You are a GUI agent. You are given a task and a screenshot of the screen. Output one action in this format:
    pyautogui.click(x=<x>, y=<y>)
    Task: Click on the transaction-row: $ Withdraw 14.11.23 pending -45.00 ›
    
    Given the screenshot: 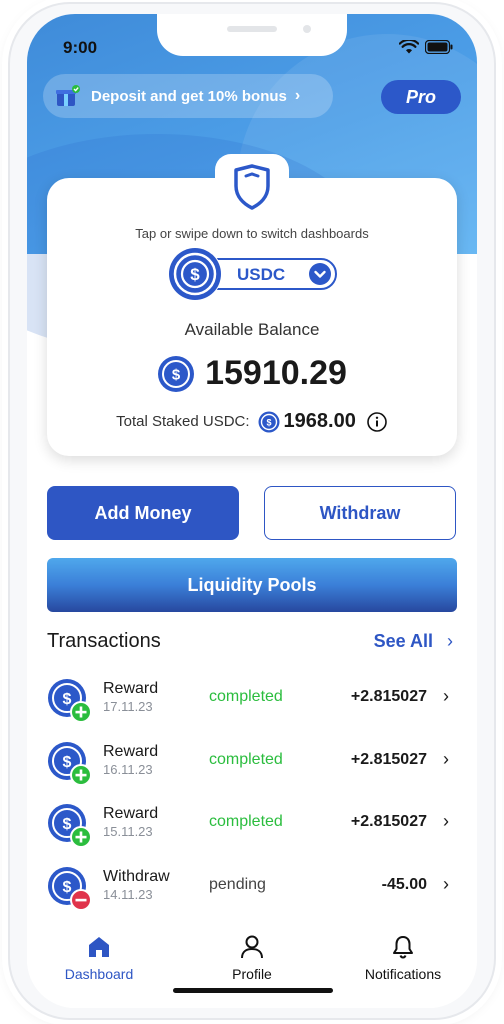 What is the action you would take?
    pyautogui.click(x=252, y=895)
    